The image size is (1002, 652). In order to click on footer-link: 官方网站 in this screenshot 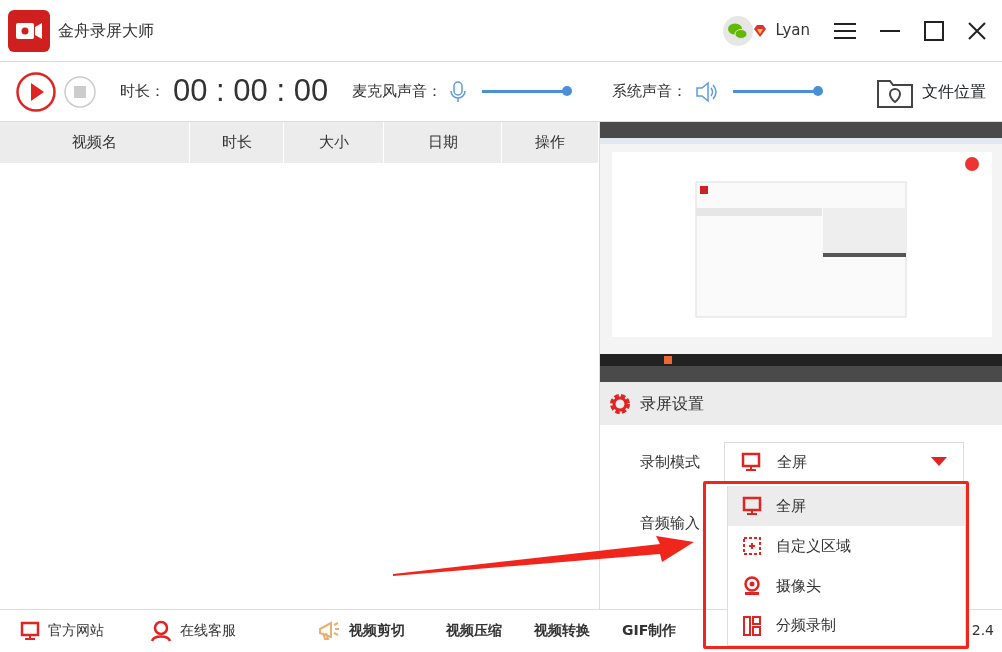, I will do `click(85, 630)`.